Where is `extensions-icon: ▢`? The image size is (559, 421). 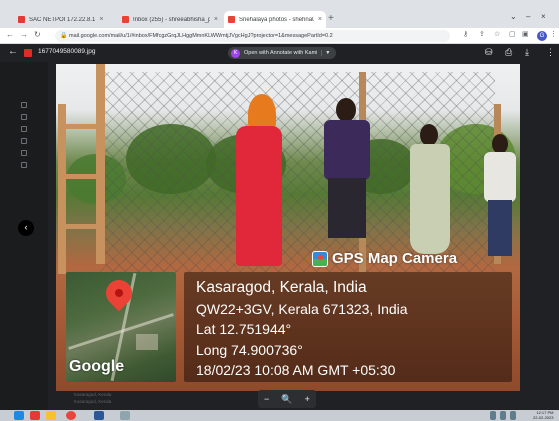 extensions-icon: ▢ is located at coordinates (512, 34).